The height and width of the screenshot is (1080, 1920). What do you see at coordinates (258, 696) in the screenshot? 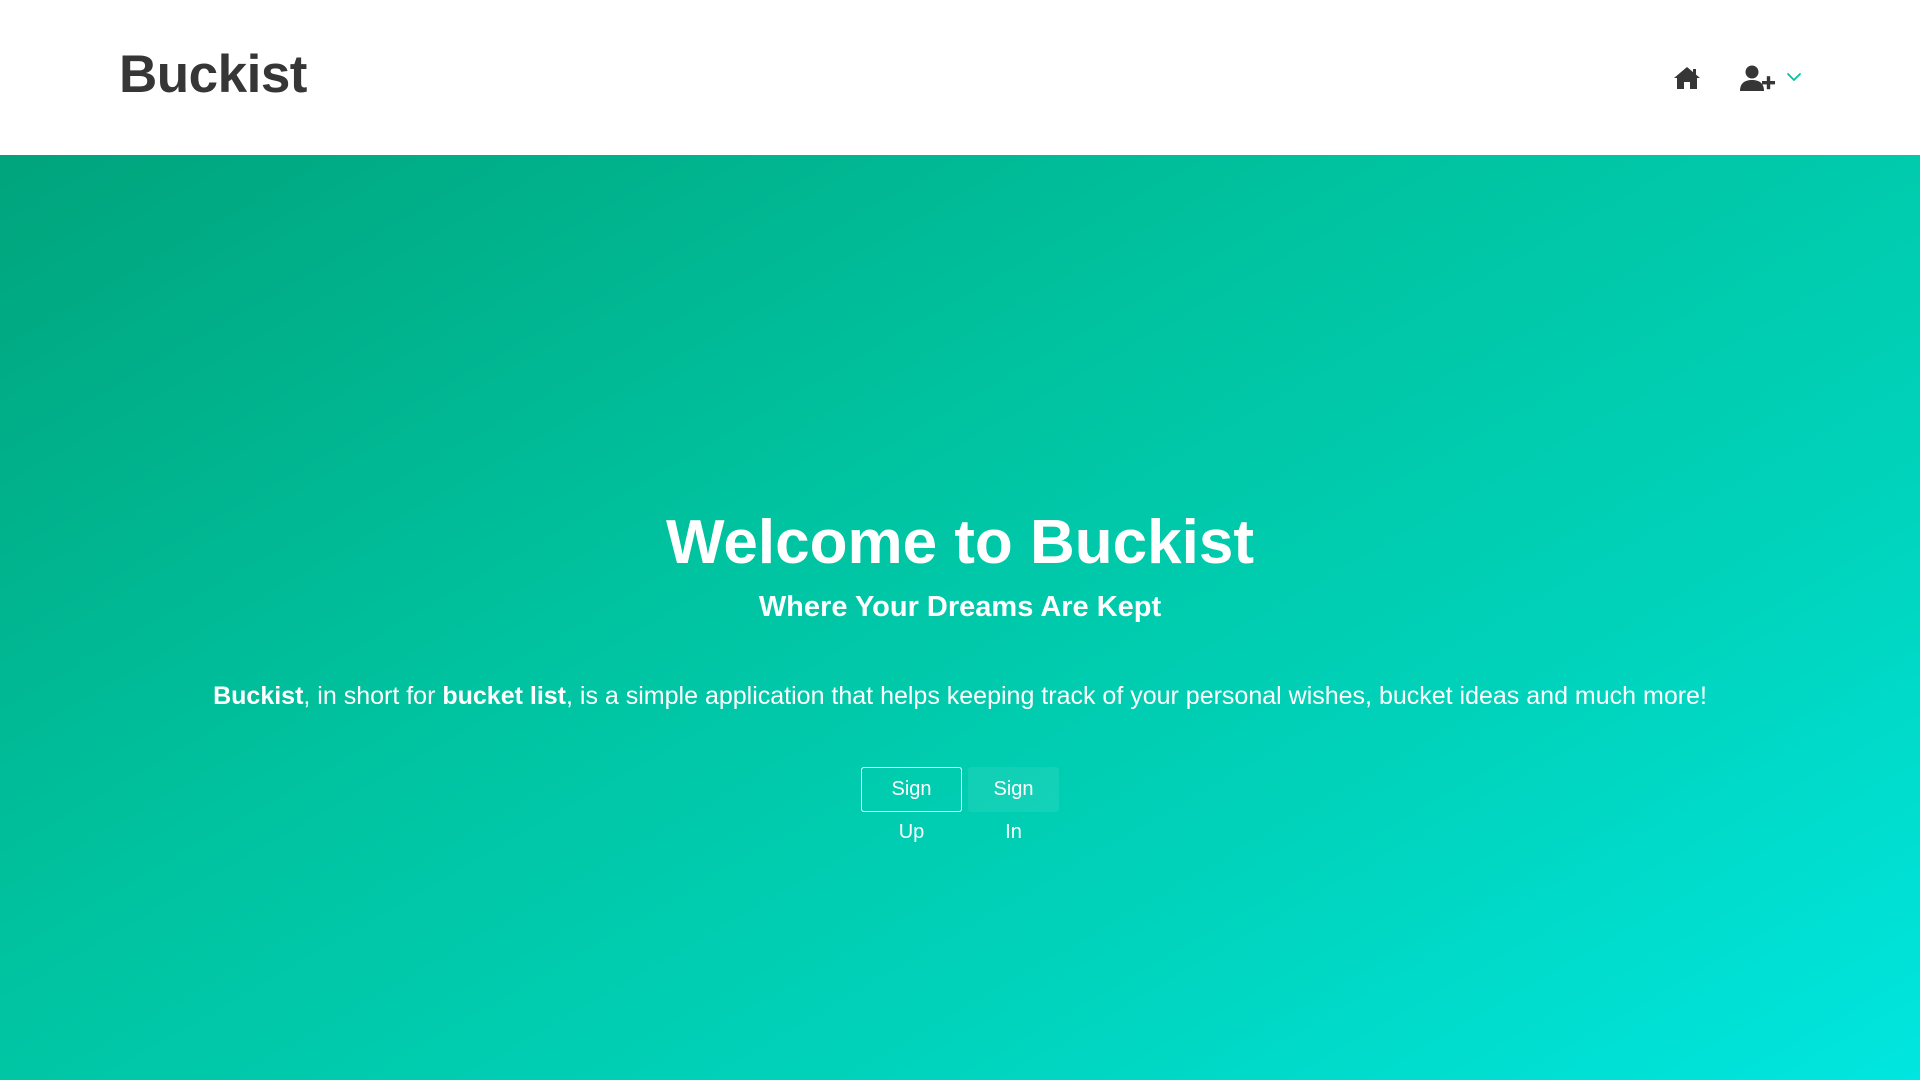
I see `description-brand: Buckist` at bounding box center [258, 696].